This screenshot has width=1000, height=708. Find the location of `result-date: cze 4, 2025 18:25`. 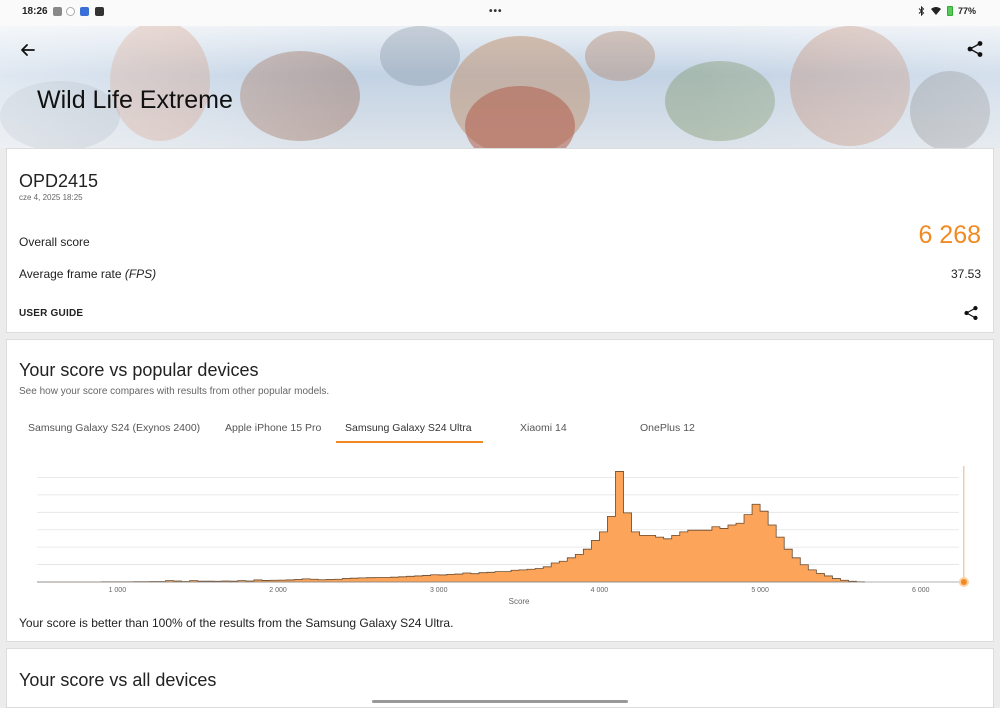

result-date: cze 4, 2025 18:25 is located at coordinates (51, 197).